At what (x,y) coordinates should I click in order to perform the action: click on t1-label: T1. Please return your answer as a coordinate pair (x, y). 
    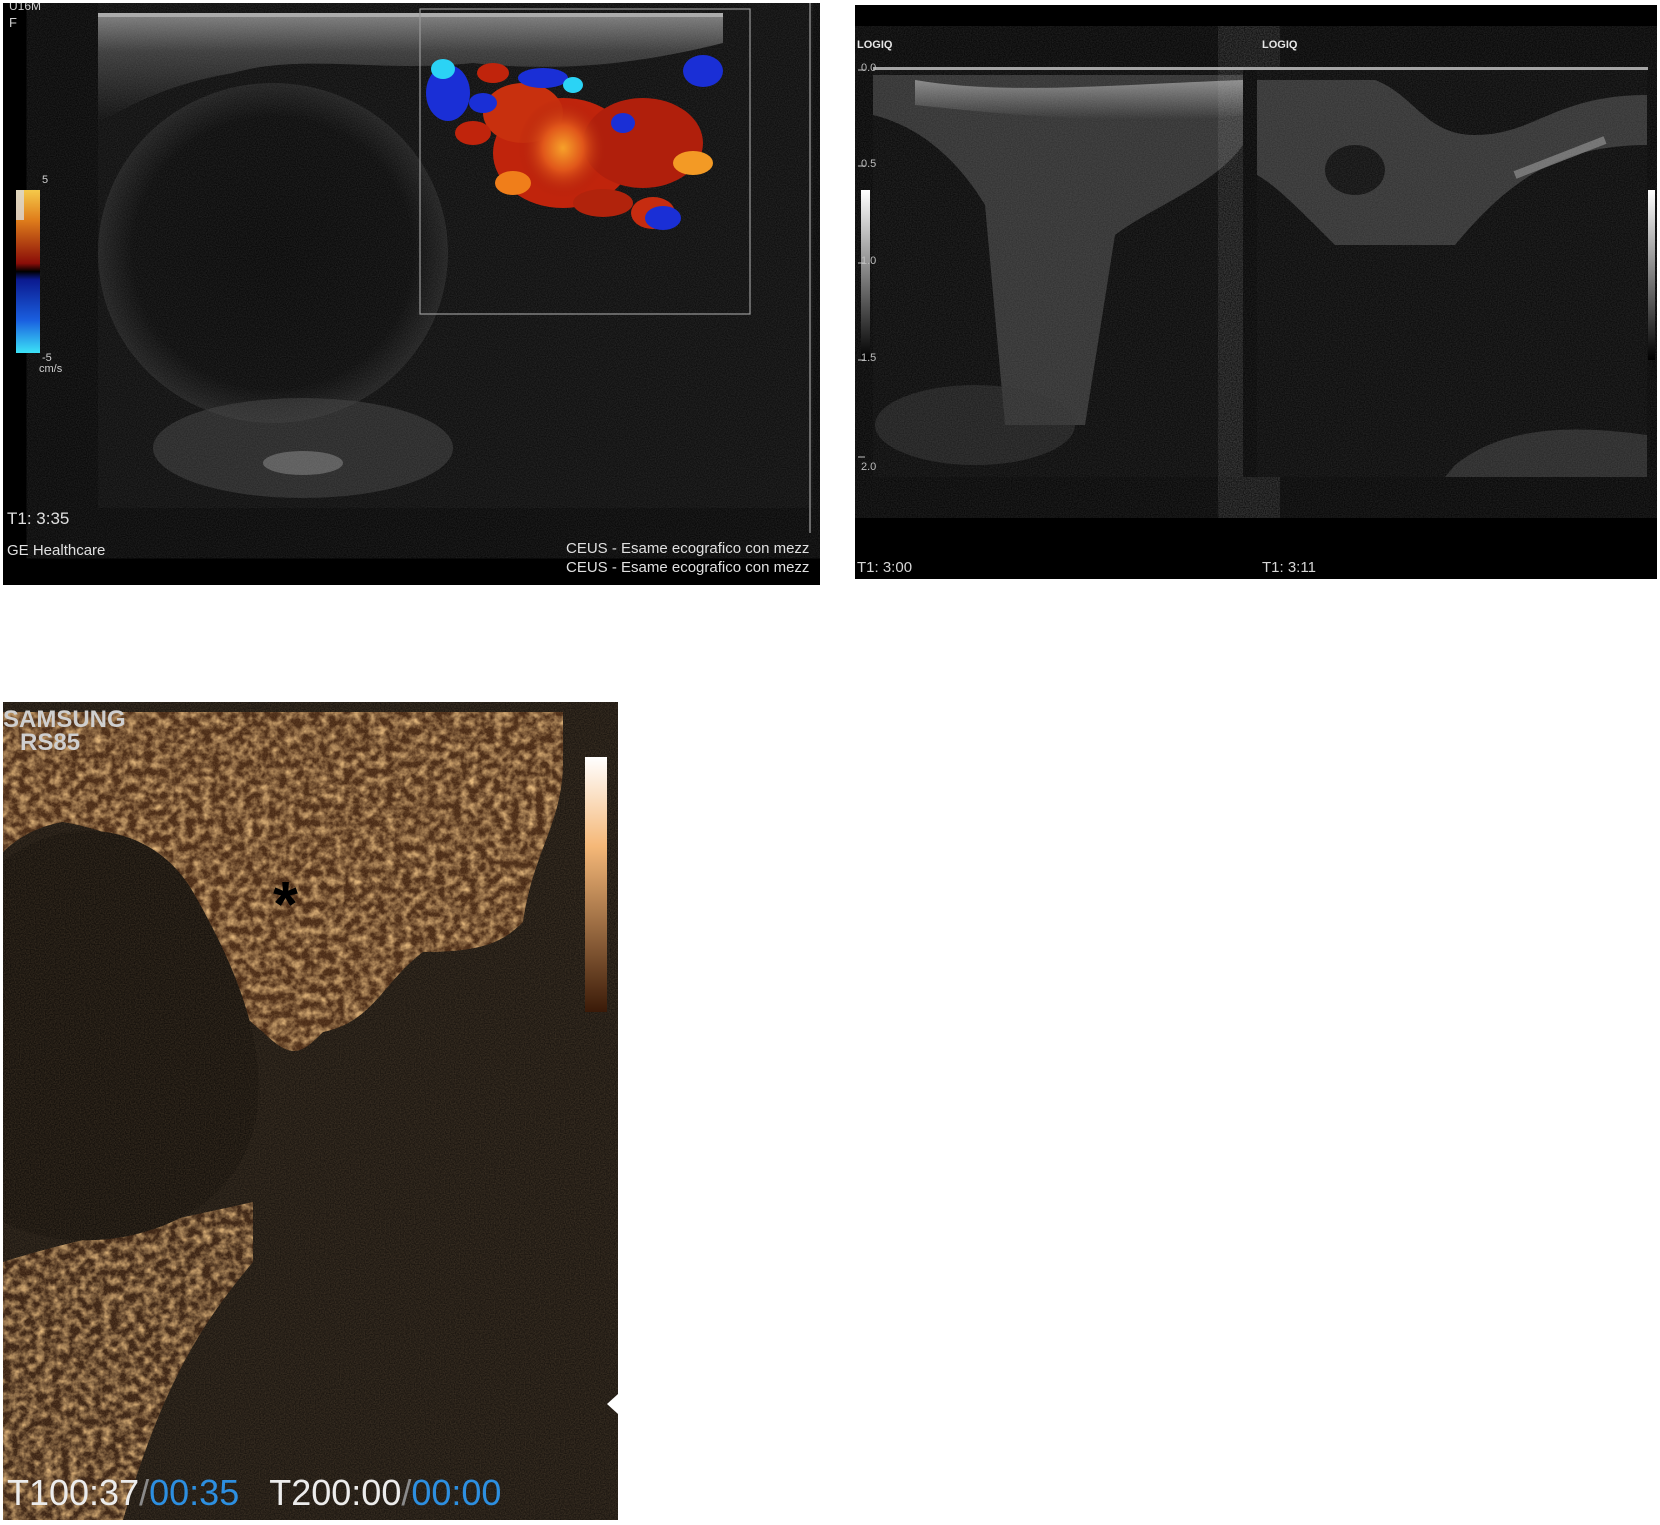
    Looking at the image, I should click on (28, 1492).